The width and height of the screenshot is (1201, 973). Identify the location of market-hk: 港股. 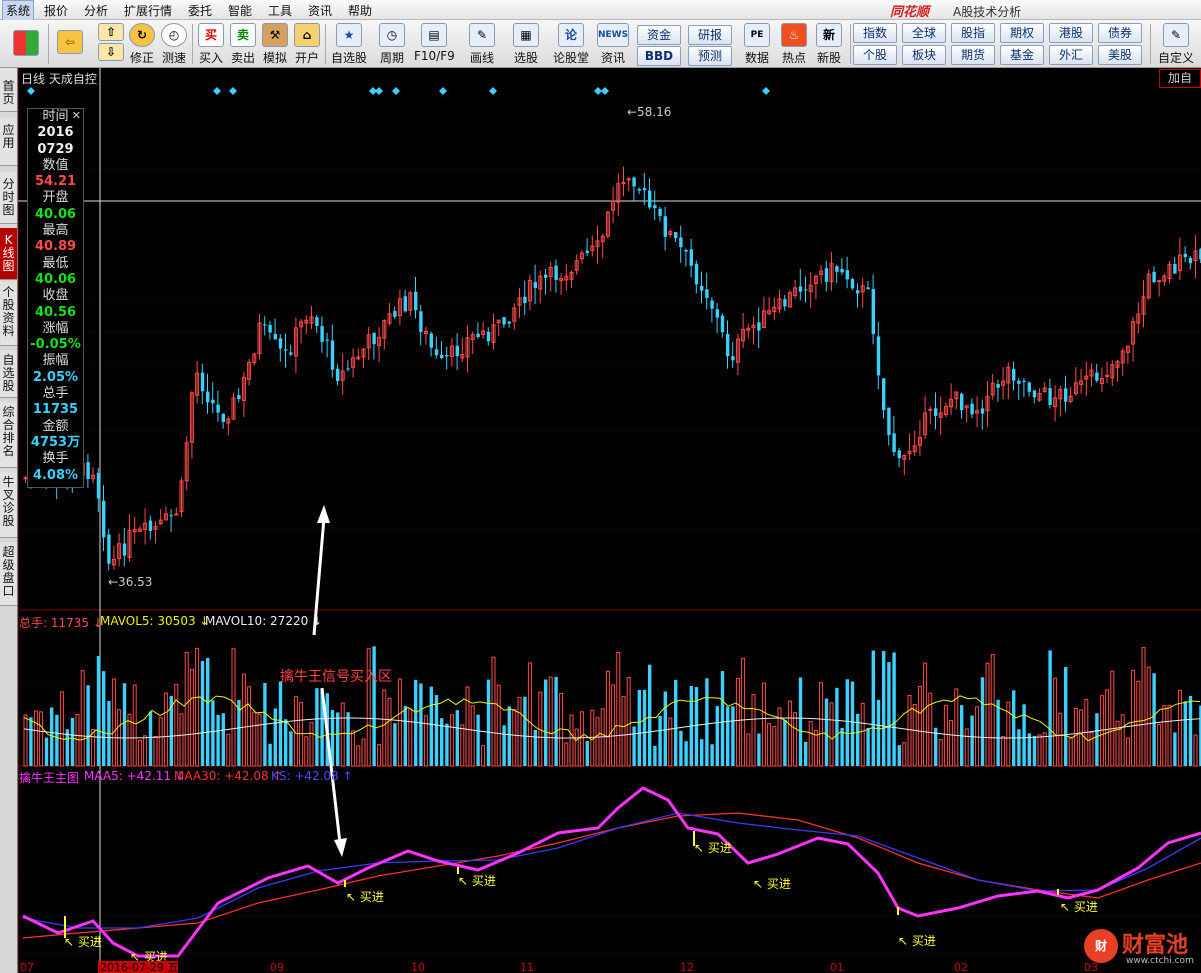
(1071, 33).